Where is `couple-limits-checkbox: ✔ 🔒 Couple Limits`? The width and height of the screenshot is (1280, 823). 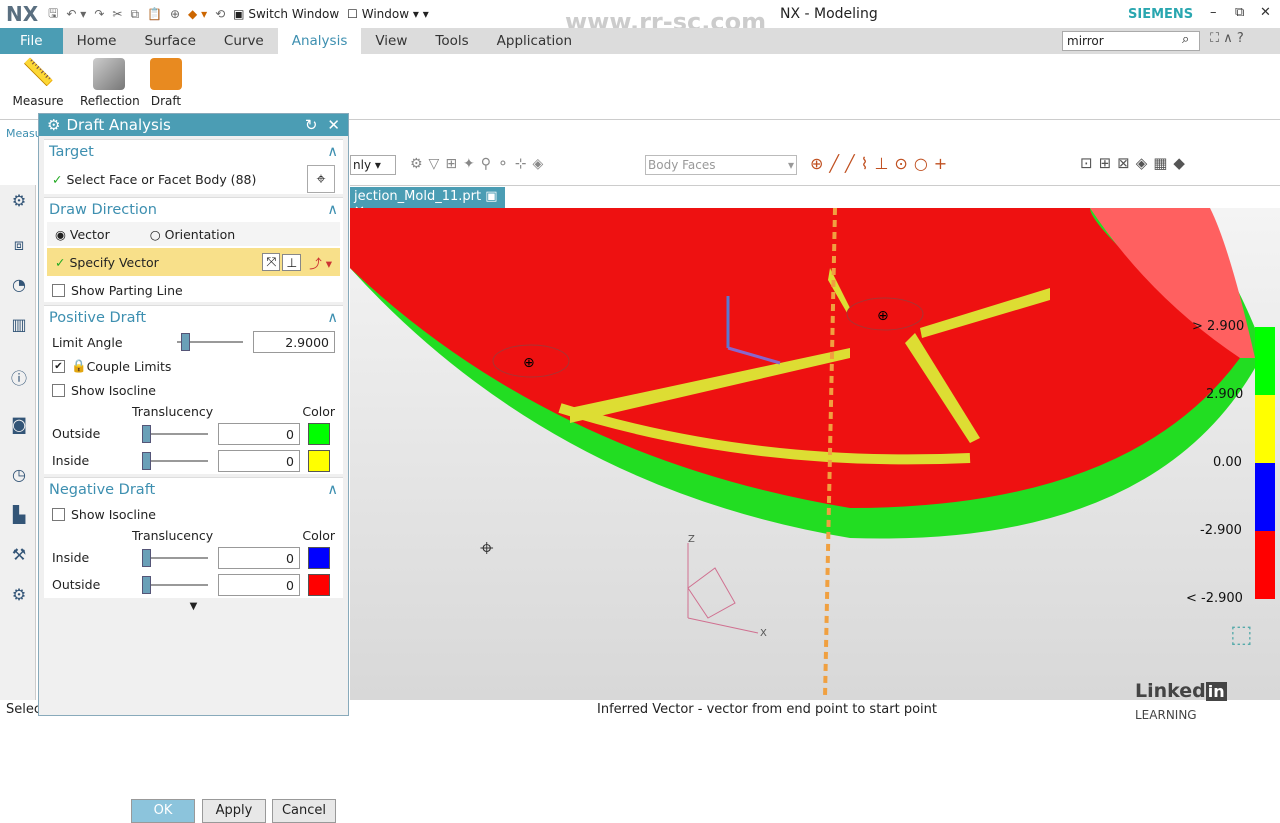 couple-limits-checkbox: ✔ 🔒 Couple Limits is located at coordinates (193, 366).